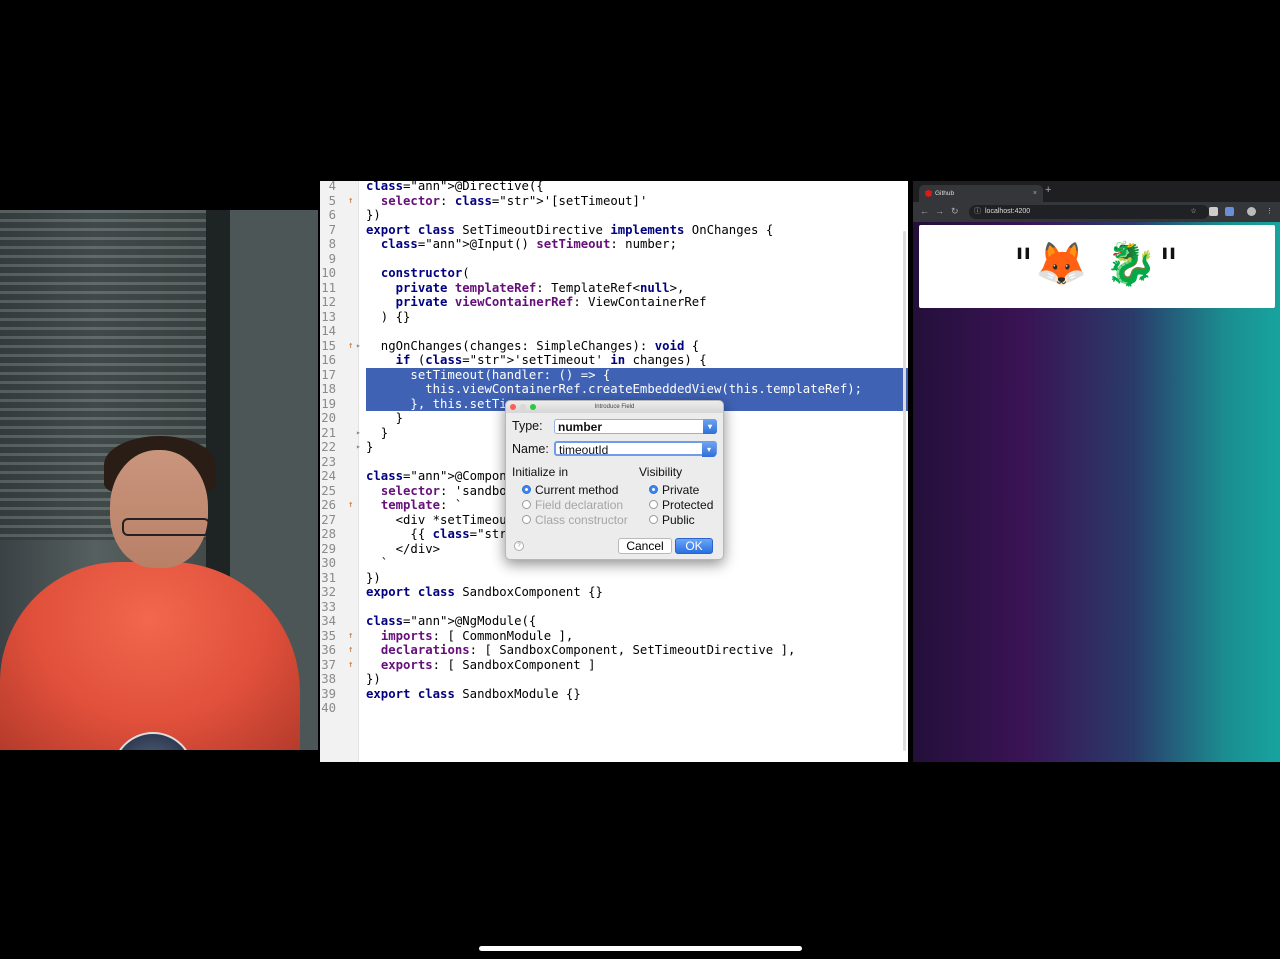  I want to click on line-number: 17, so click(328, 374).